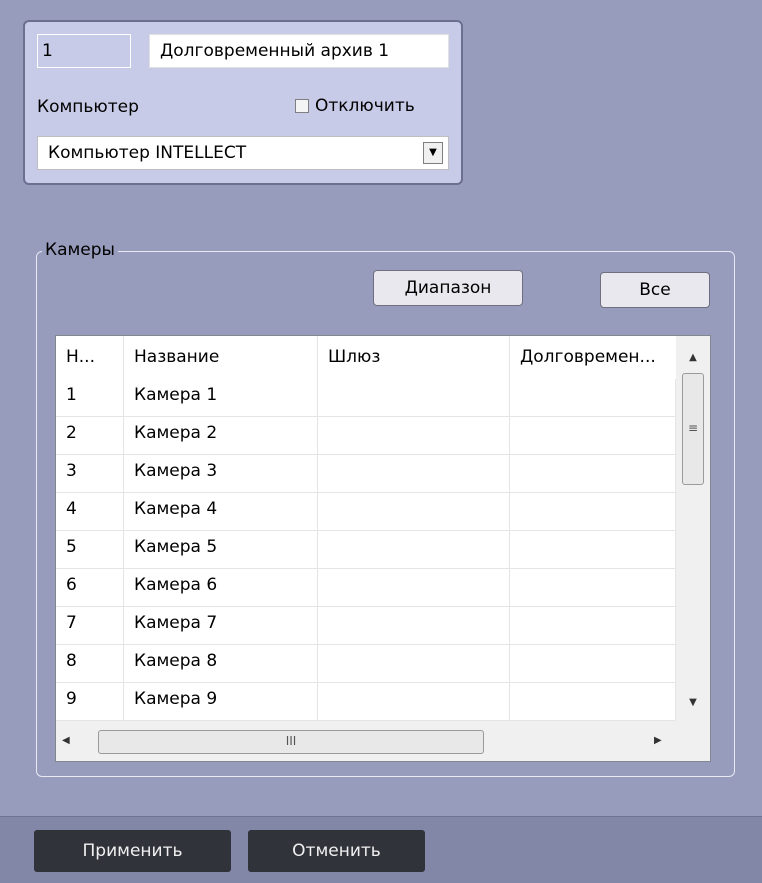 This screenshot has height=883, width=762. What do you see at coordinates (291, 742) in the screenshot?
I see `horizontal-scroll-thumb: III` at bounding box center [291, 742].